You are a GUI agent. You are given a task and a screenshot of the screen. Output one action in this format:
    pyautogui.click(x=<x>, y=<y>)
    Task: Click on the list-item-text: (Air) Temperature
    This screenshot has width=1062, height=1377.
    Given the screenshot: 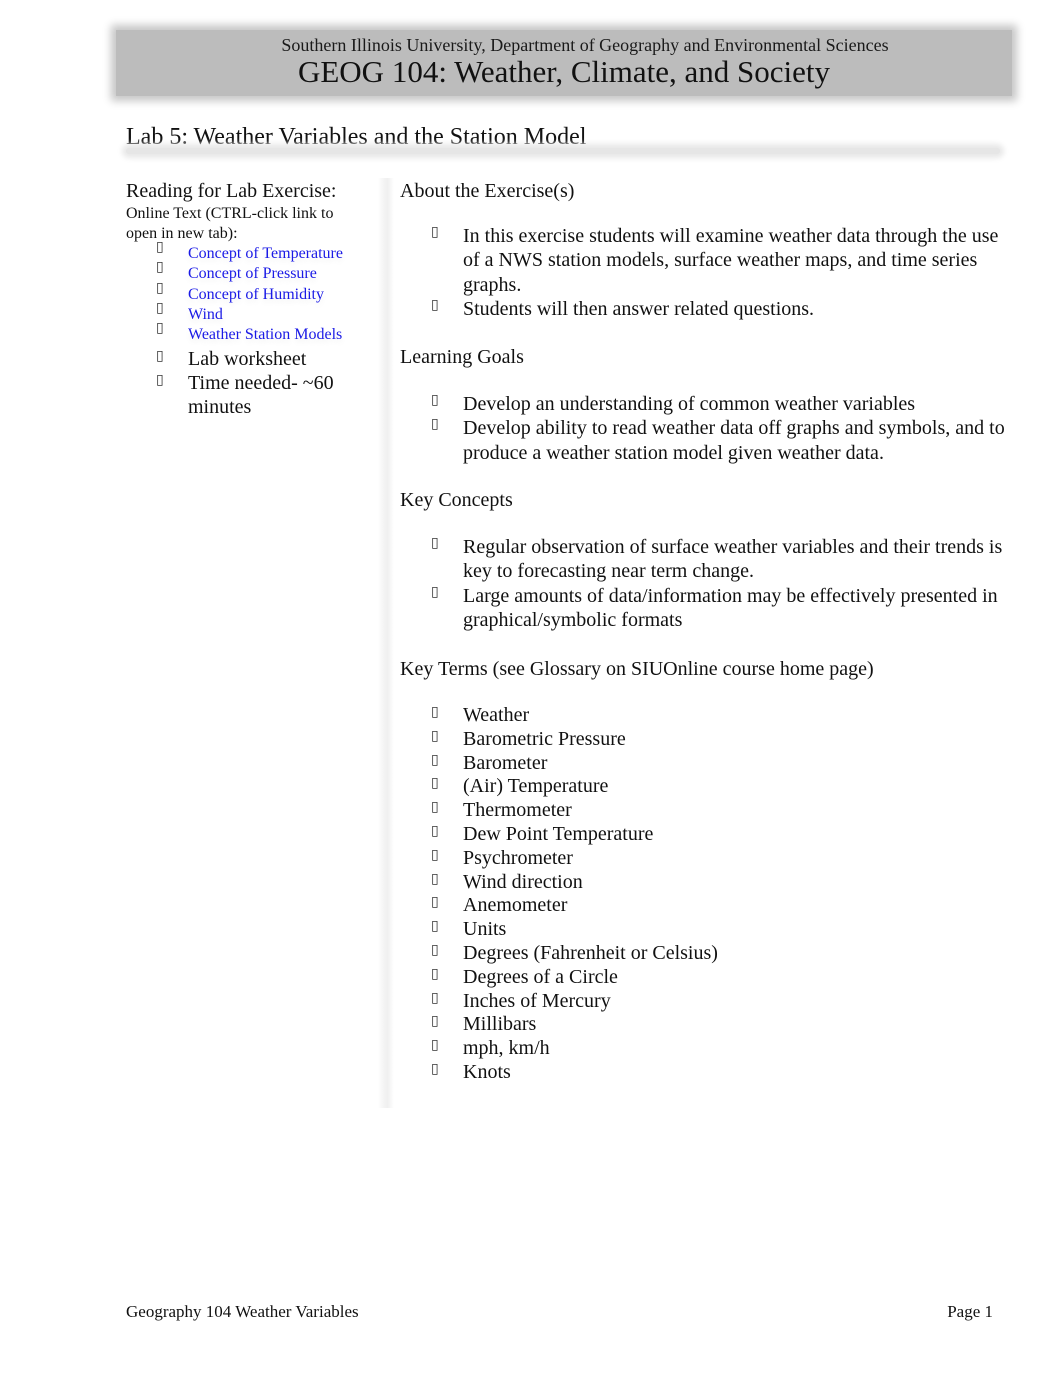 What is the action you would take?
    pyautogui.click(x=536, y=786)
    